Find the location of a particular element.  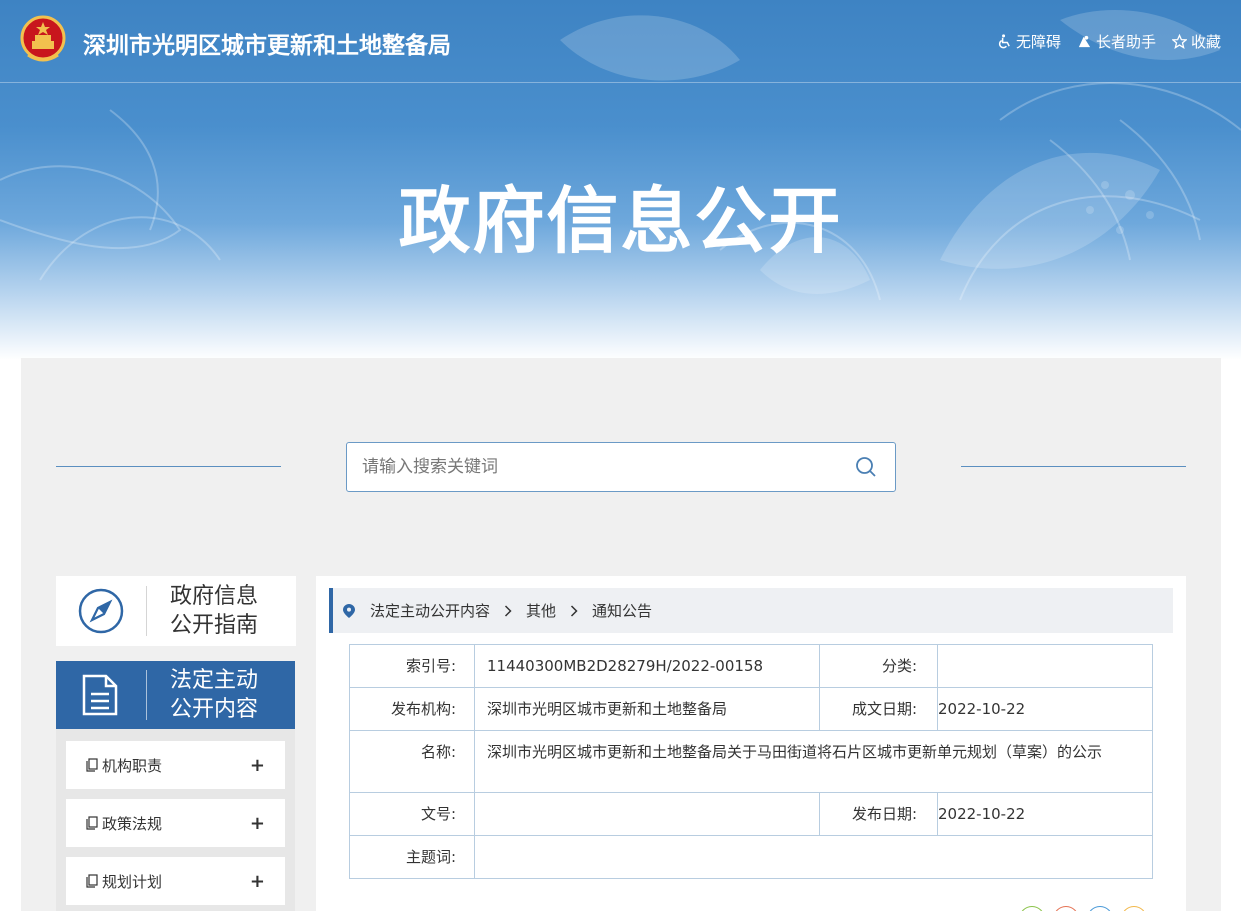

national-emblem-icon is located at coordinates (43, 38).